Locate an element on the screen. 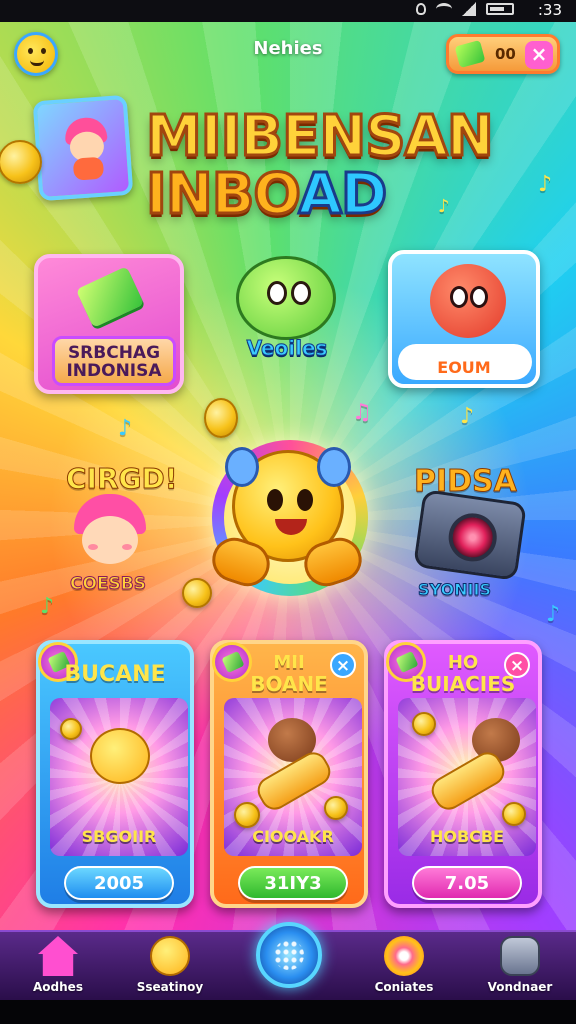 Image resolution: width=576 pixels, height=1024 pixels. game-title-line2: INBOAD is located at coordinates (345, 194).